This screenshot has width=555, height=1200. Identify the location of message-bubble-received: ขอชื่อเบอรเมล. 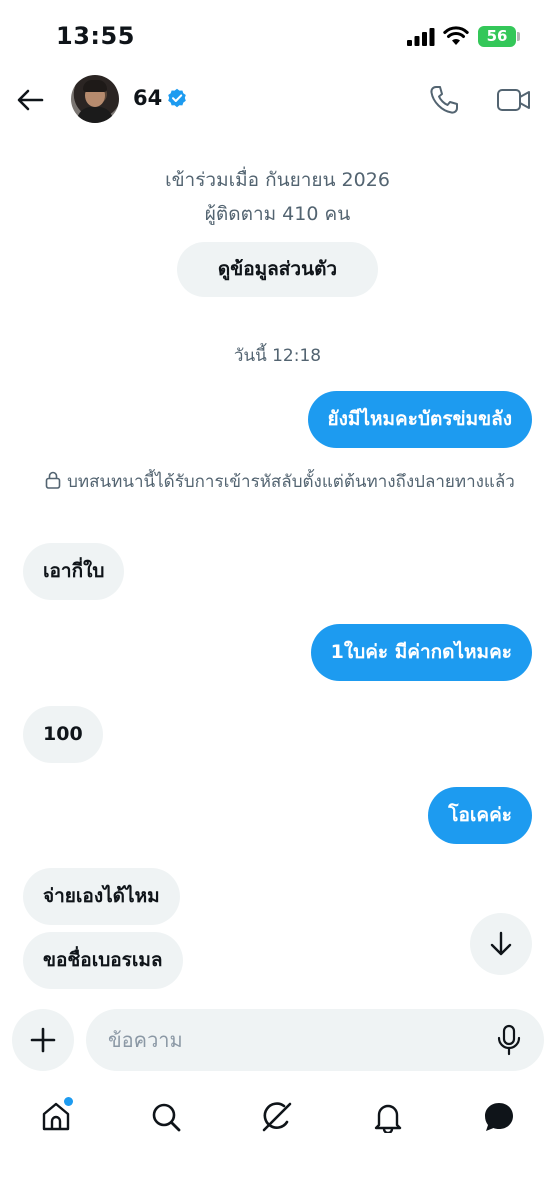
(103, 960).